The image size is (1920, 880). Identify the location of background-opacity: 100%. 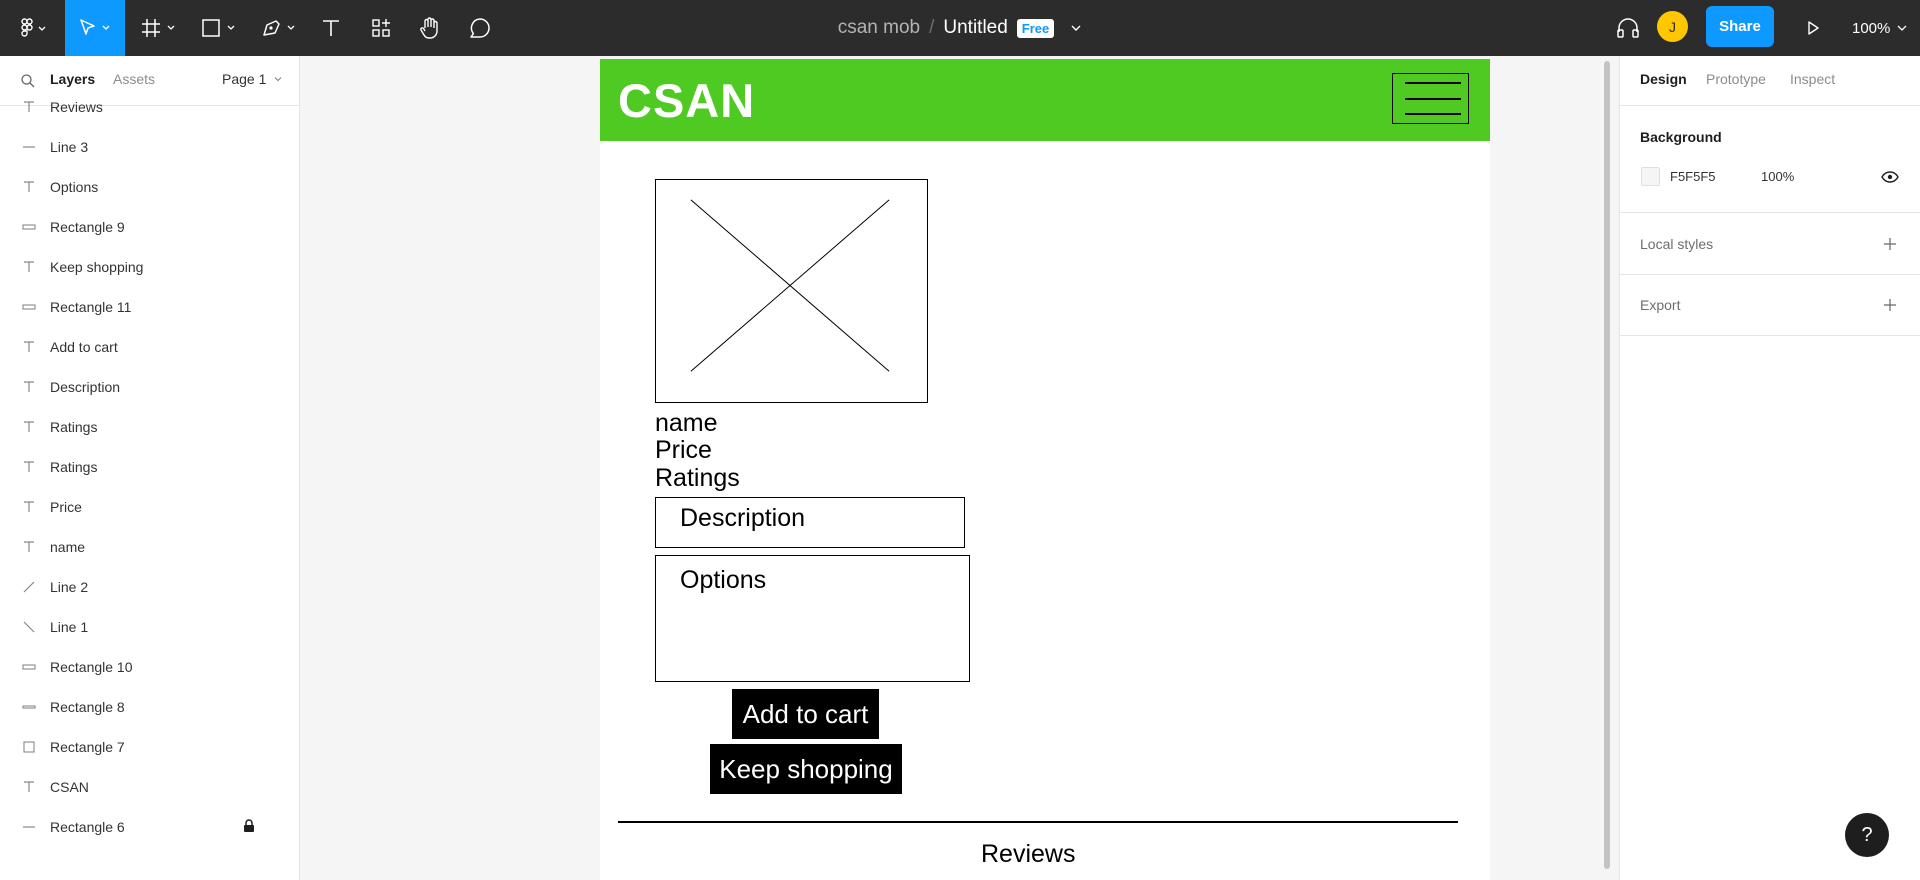
(1777, 176).